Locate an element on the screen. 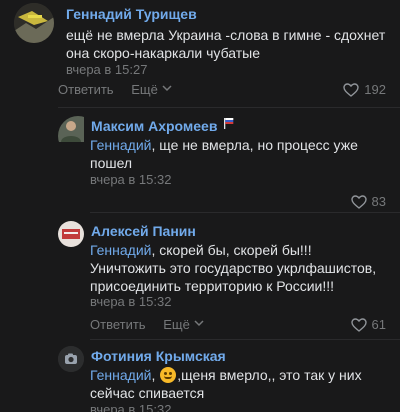  camera-icon is located at coordinates (71, 359).